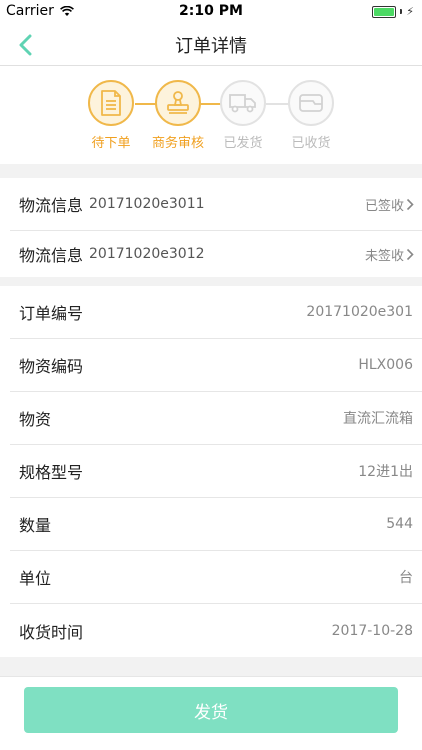 This screenshot has width=422, height=750. What do you see at coordinates (216, 524) in the screenshot?
I see `detail-row-quantity: 数量 544` at bounding box center [216, 524].